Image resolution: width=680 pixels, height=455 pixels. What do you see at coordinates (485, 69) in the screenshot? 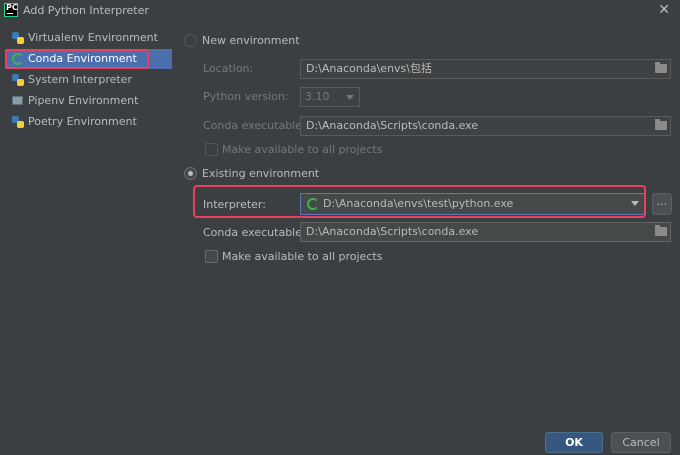
I see `location-field: D:\Anaconda\envs\包括` at bounding box center [485, 69].